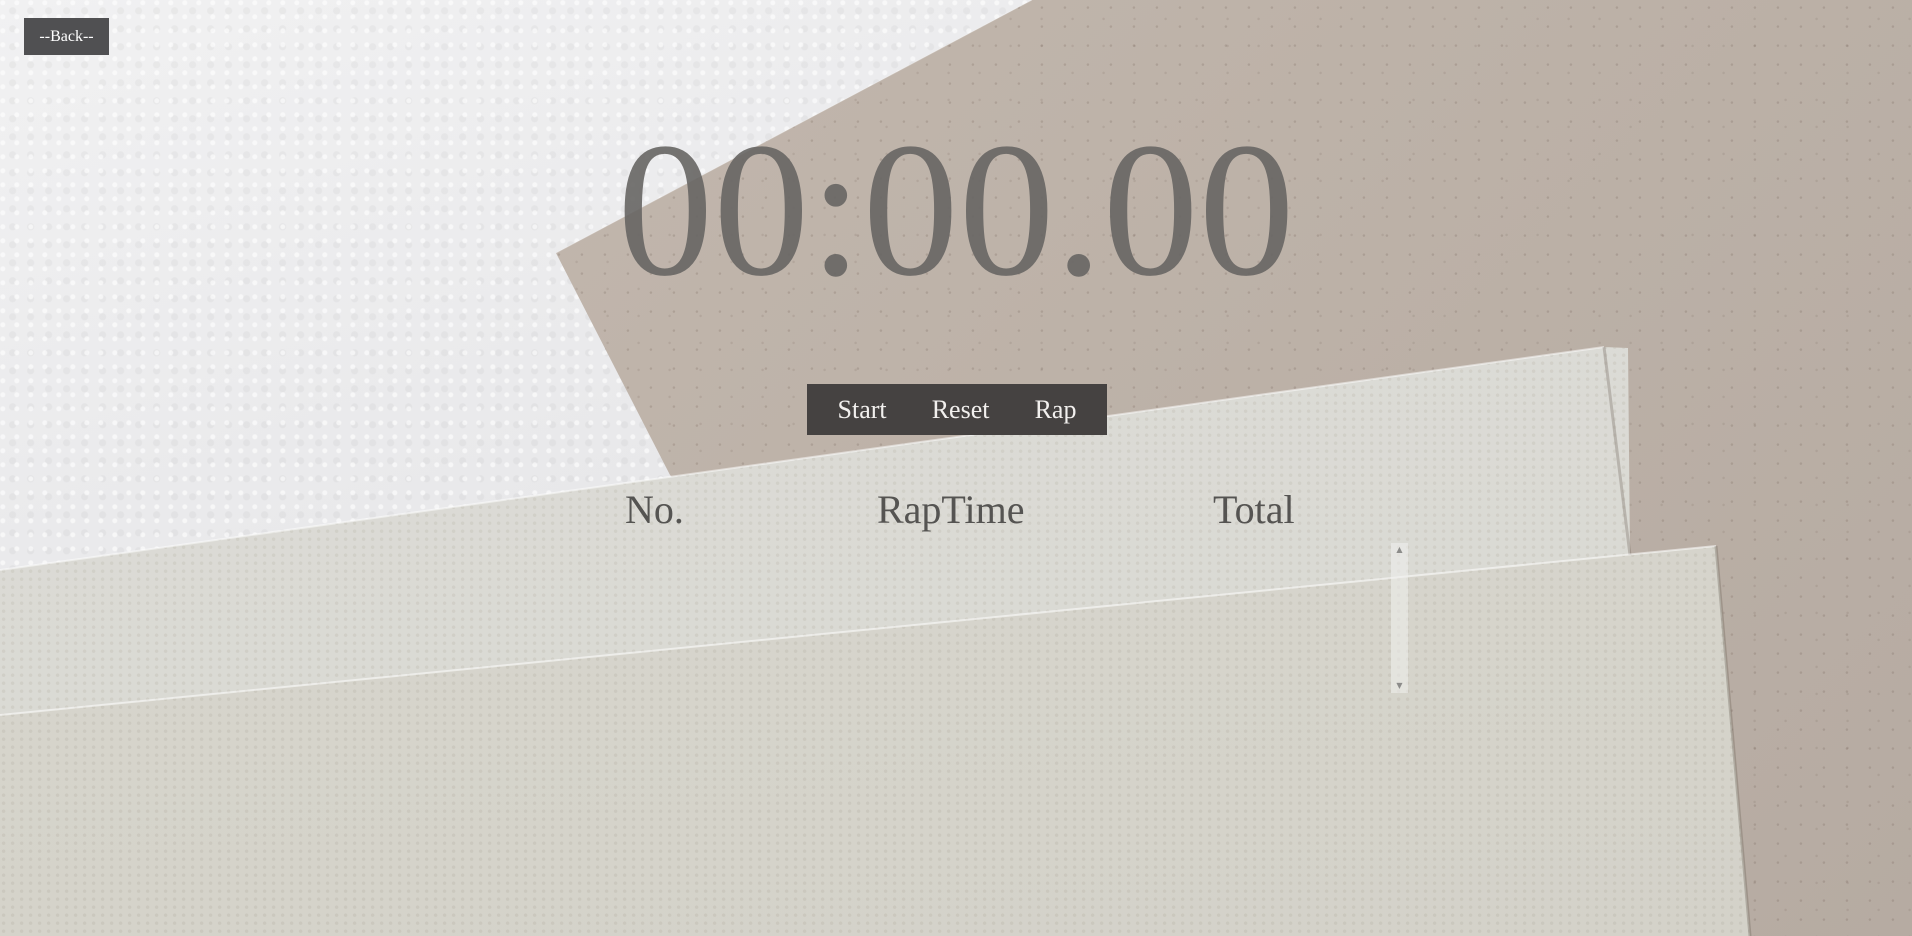 This screenshot has width=1912, height=936. Describe the element at coordinates (1399, 618) in the screenshot. I see `laps-scrollbar: ▲ ▼` at that location.